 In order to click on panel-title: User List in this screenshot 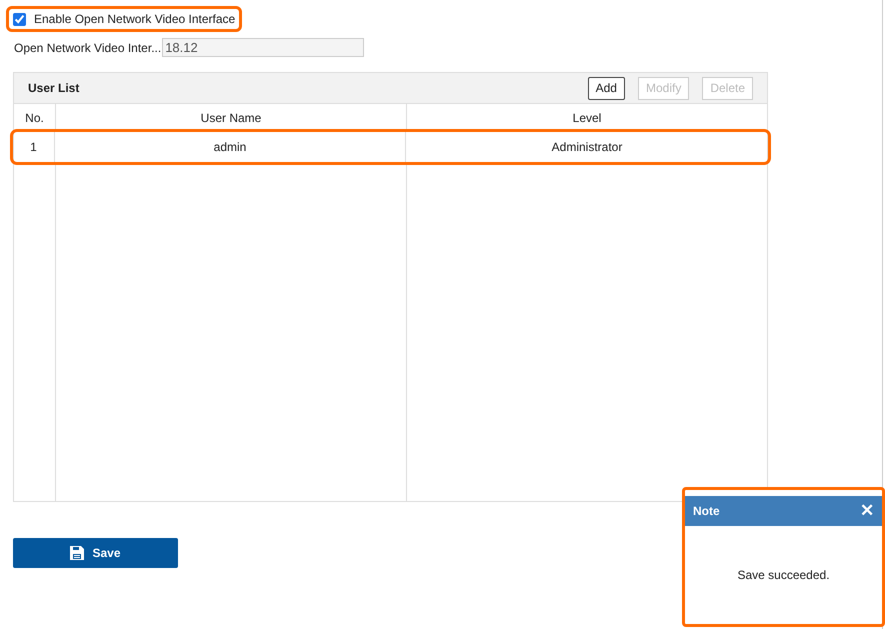, I will do `click(54, 88)`.